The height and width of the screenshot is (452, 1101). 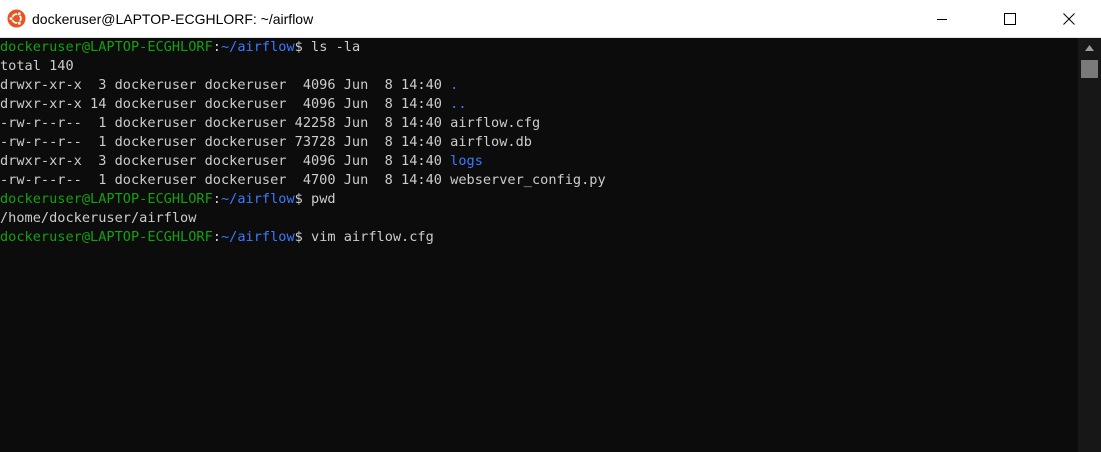 I want to click on maximize-icon, so click(x=1010, y=19).